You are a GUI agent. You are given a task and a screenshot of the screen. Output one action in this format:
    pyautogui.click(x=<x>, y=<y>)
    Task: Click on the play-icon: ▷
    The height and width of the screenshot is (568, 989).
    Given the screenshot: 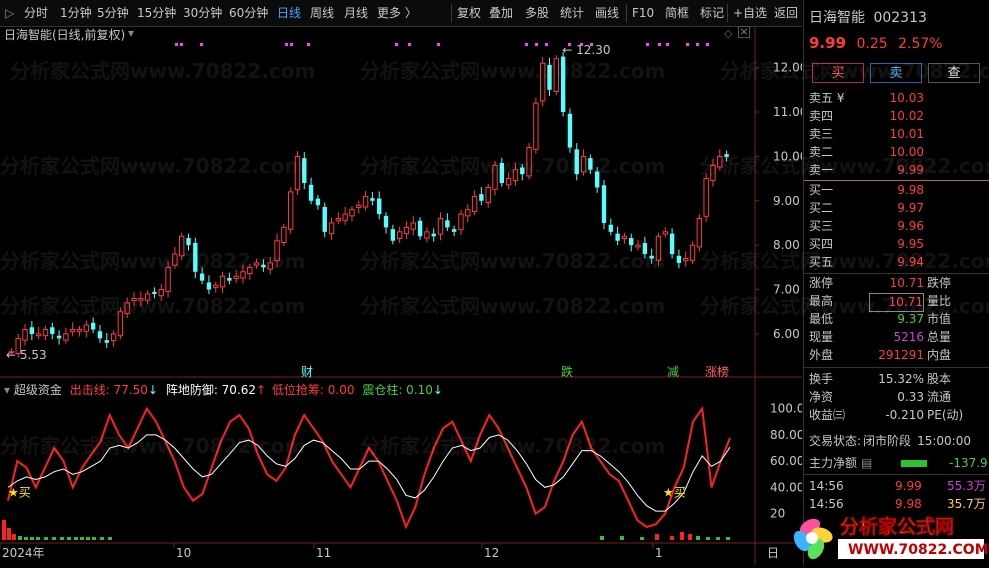 What is the action you would take?
    pyautogui.click(x=9, y=13)
    